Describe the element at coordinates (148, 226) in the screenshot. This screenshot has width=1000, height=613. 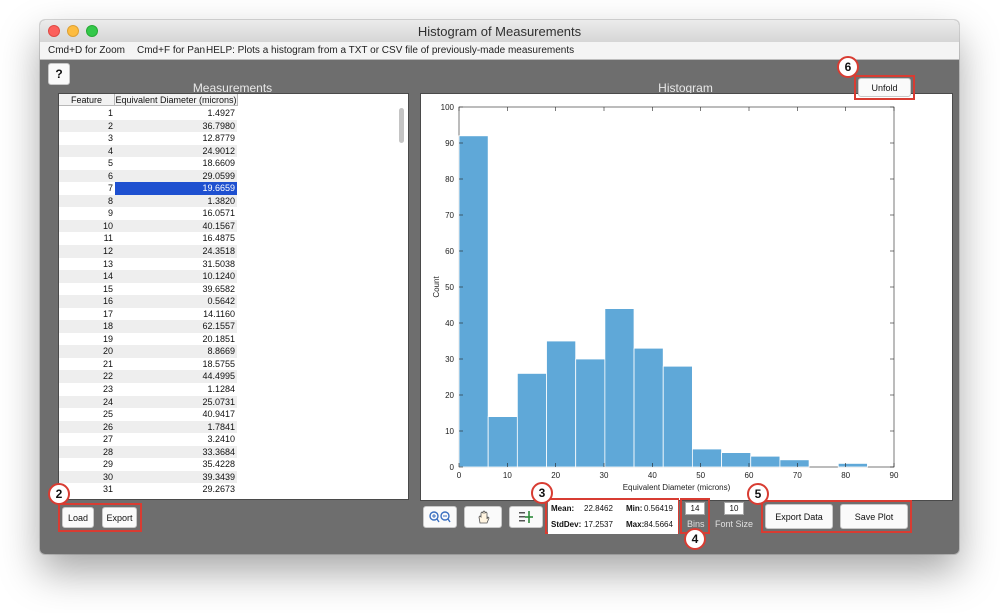
I see `table-row: 10 40.1567` at that location.